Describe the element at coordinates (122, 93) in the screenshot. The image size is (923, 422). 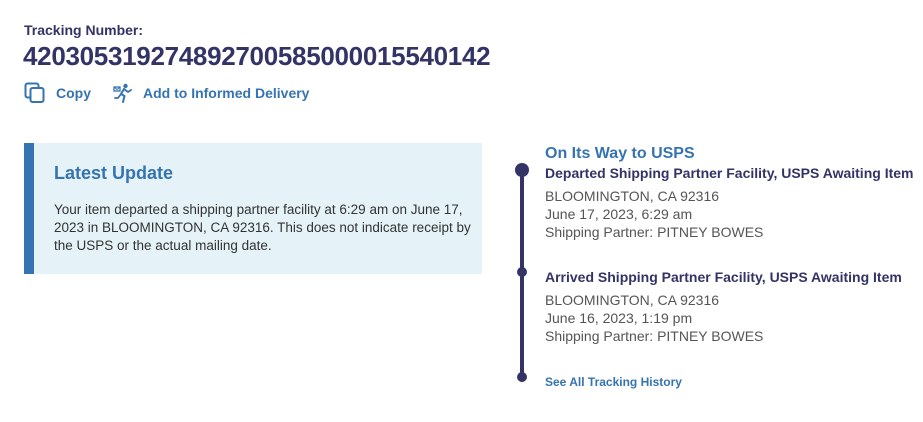
I see `running-mail-carrier-icon` at that location.